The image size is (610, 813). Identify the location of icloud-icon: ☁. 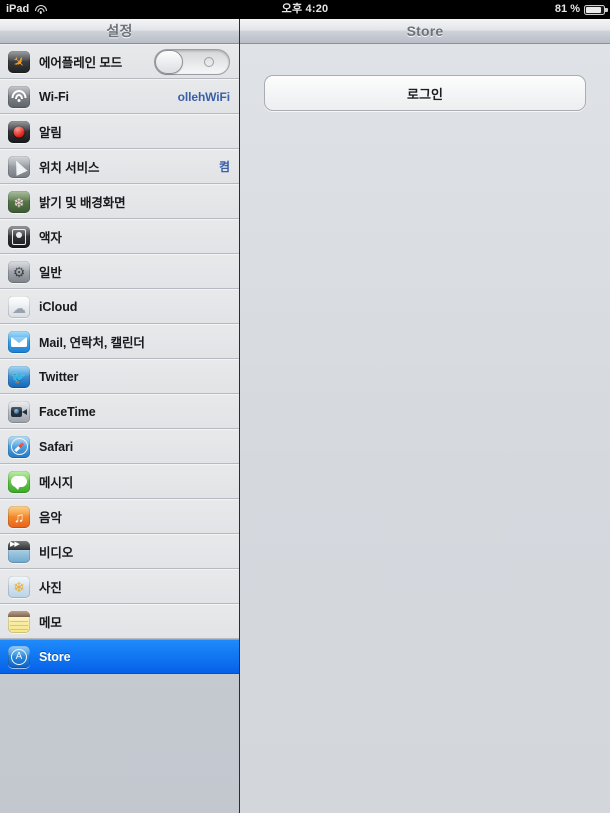
(19, 306).